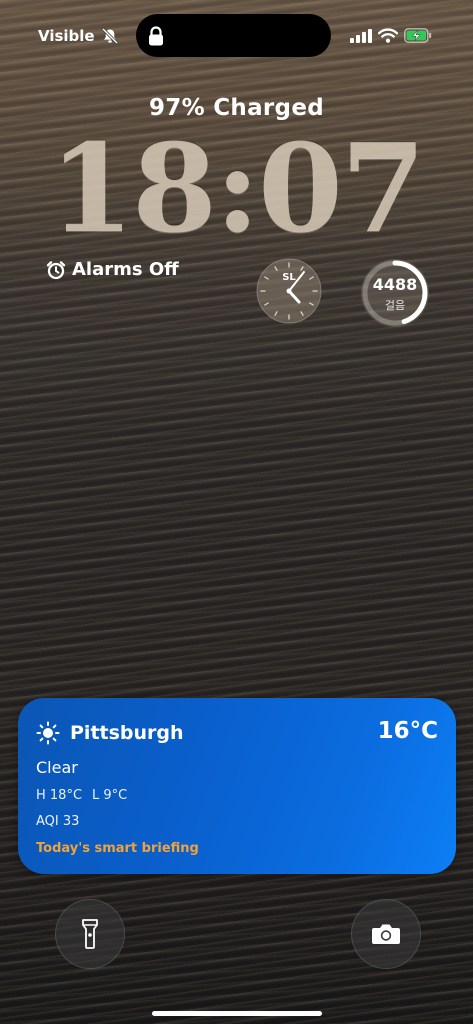 This screenshot has width=473, height=1024. I want to click on camera-icon, so click(386, 934).